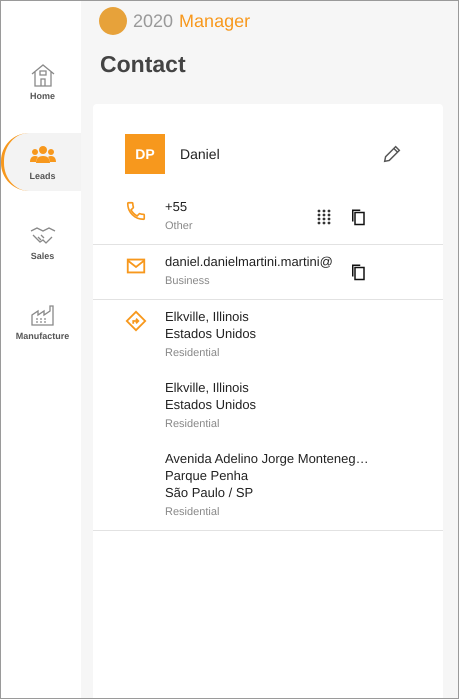 The width and height of the screenshot is (459, 699). I want to click on edit-button, so click(392, 154).